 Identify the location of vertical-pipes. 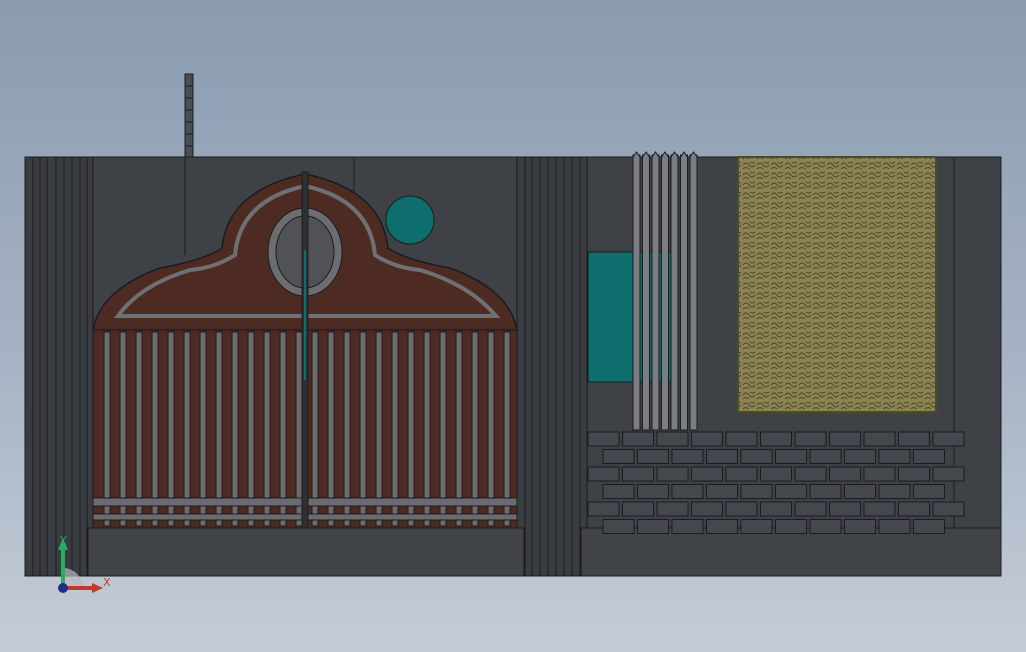
(665, 291).